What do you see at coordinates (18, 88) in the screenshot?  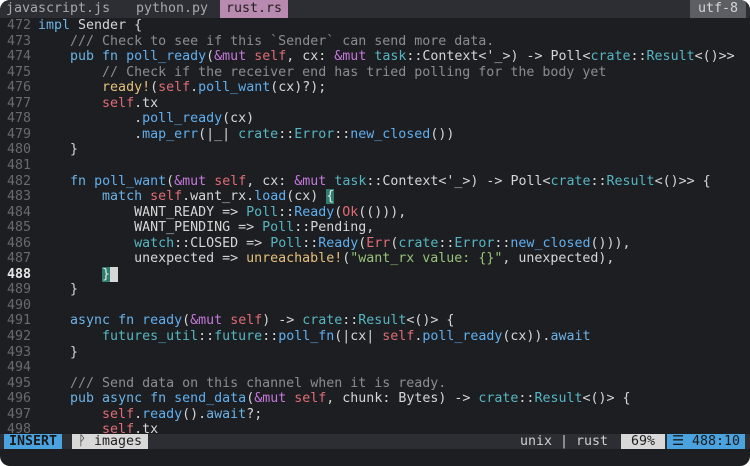 I see `line-number: 476` at bounding box center [18, 88].